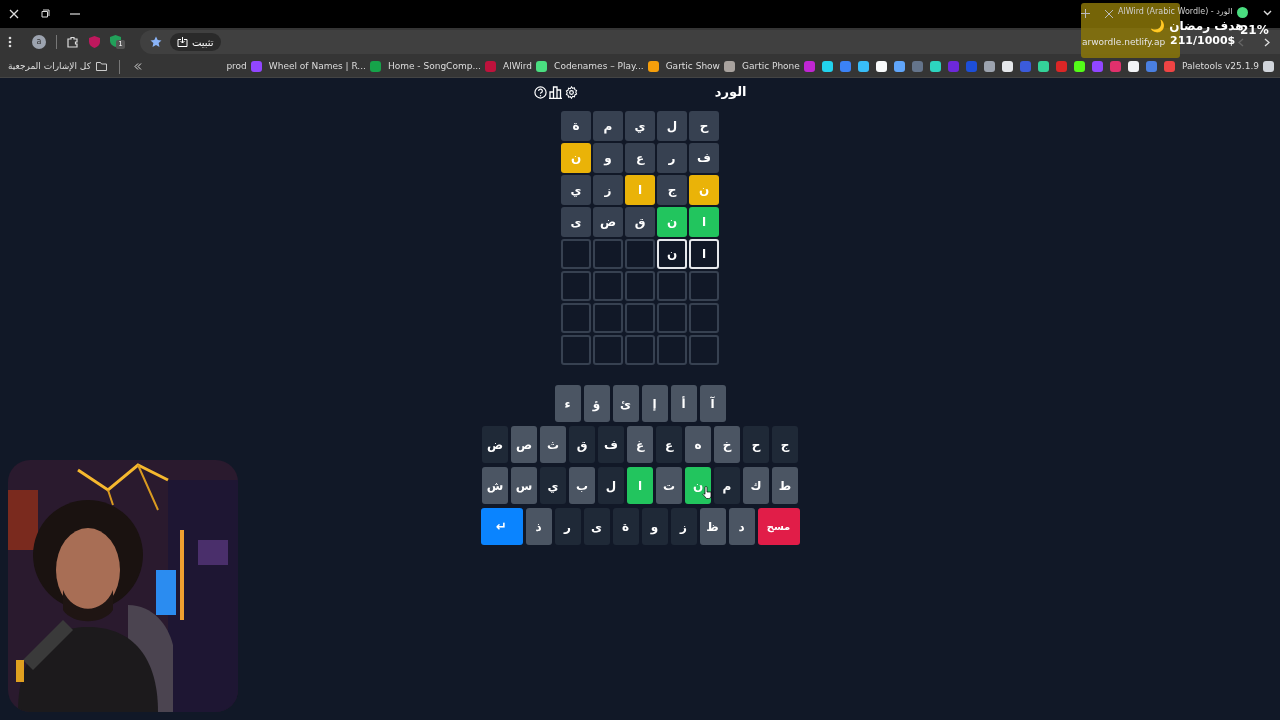 The image size is (1280, 720). I want to click on bookmark-link: AlWird, so click(517, 66).